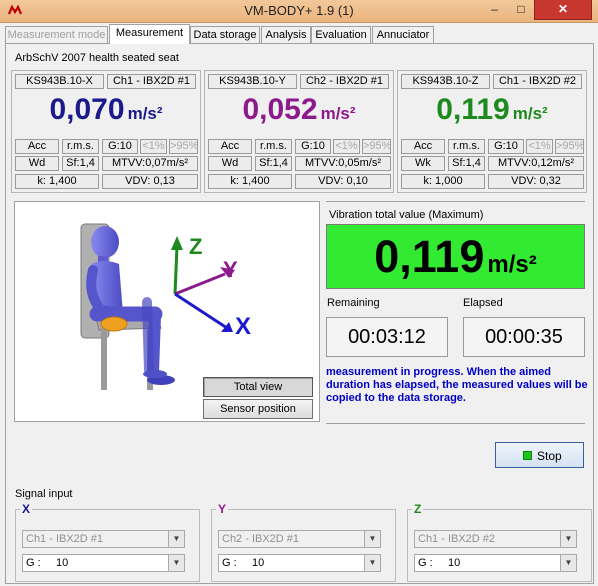 This screenshot has height=586, width=598. I want to click on mtvv-label: MTVV:0,07m/s², so click(150, 163).